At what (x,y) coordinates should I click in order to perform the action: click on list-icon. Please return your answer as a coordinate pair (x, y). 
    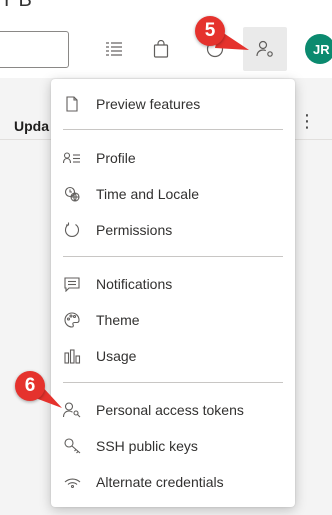
    Looking at the image, I should click on (114, 49).